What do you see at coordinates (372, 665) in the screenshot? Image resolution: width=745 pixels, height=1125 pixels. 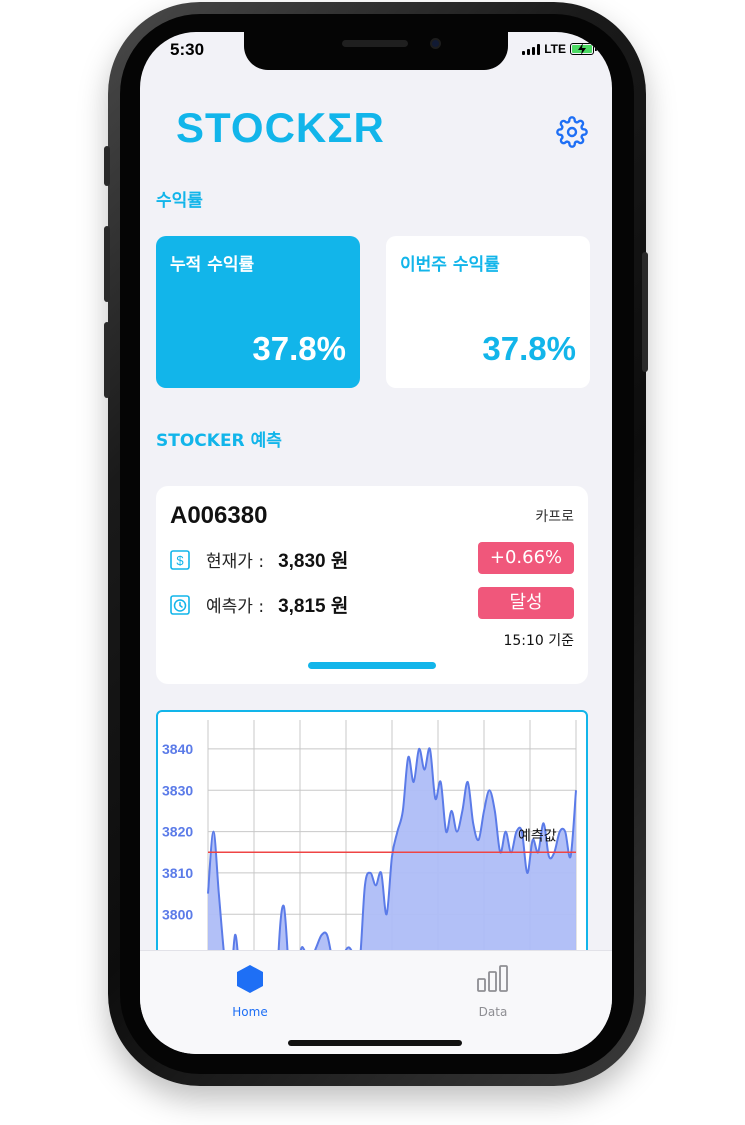 I see `page-indicator` at bounding box center [372, 665].